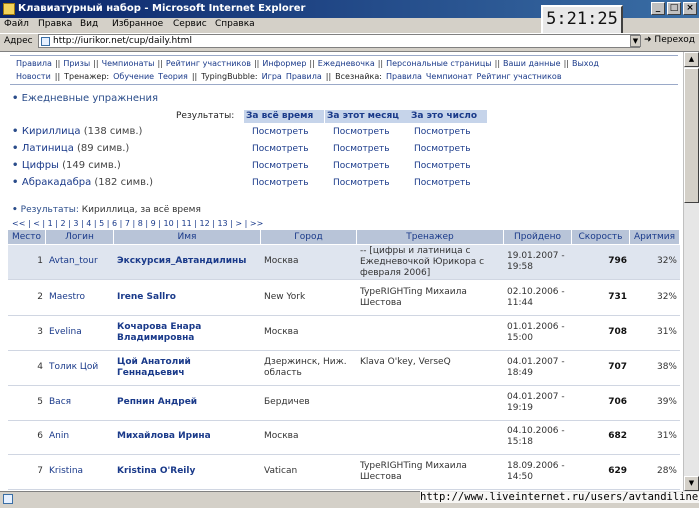  Describe the element at coordinates (538, 237) in the screenshot. I see `column-header-5: Пройдено` at that location.